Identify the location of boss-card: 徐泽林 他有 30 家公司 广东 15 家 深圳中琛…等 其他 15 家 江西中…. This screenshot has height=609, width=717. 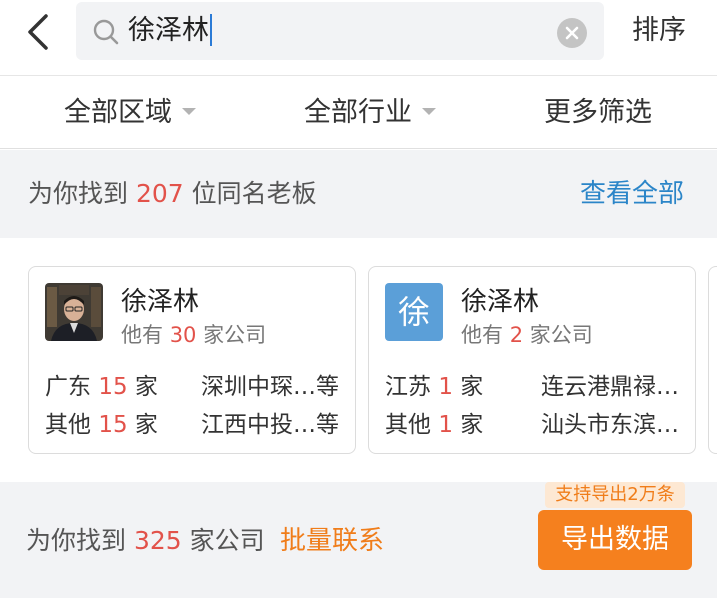
(192, 360).